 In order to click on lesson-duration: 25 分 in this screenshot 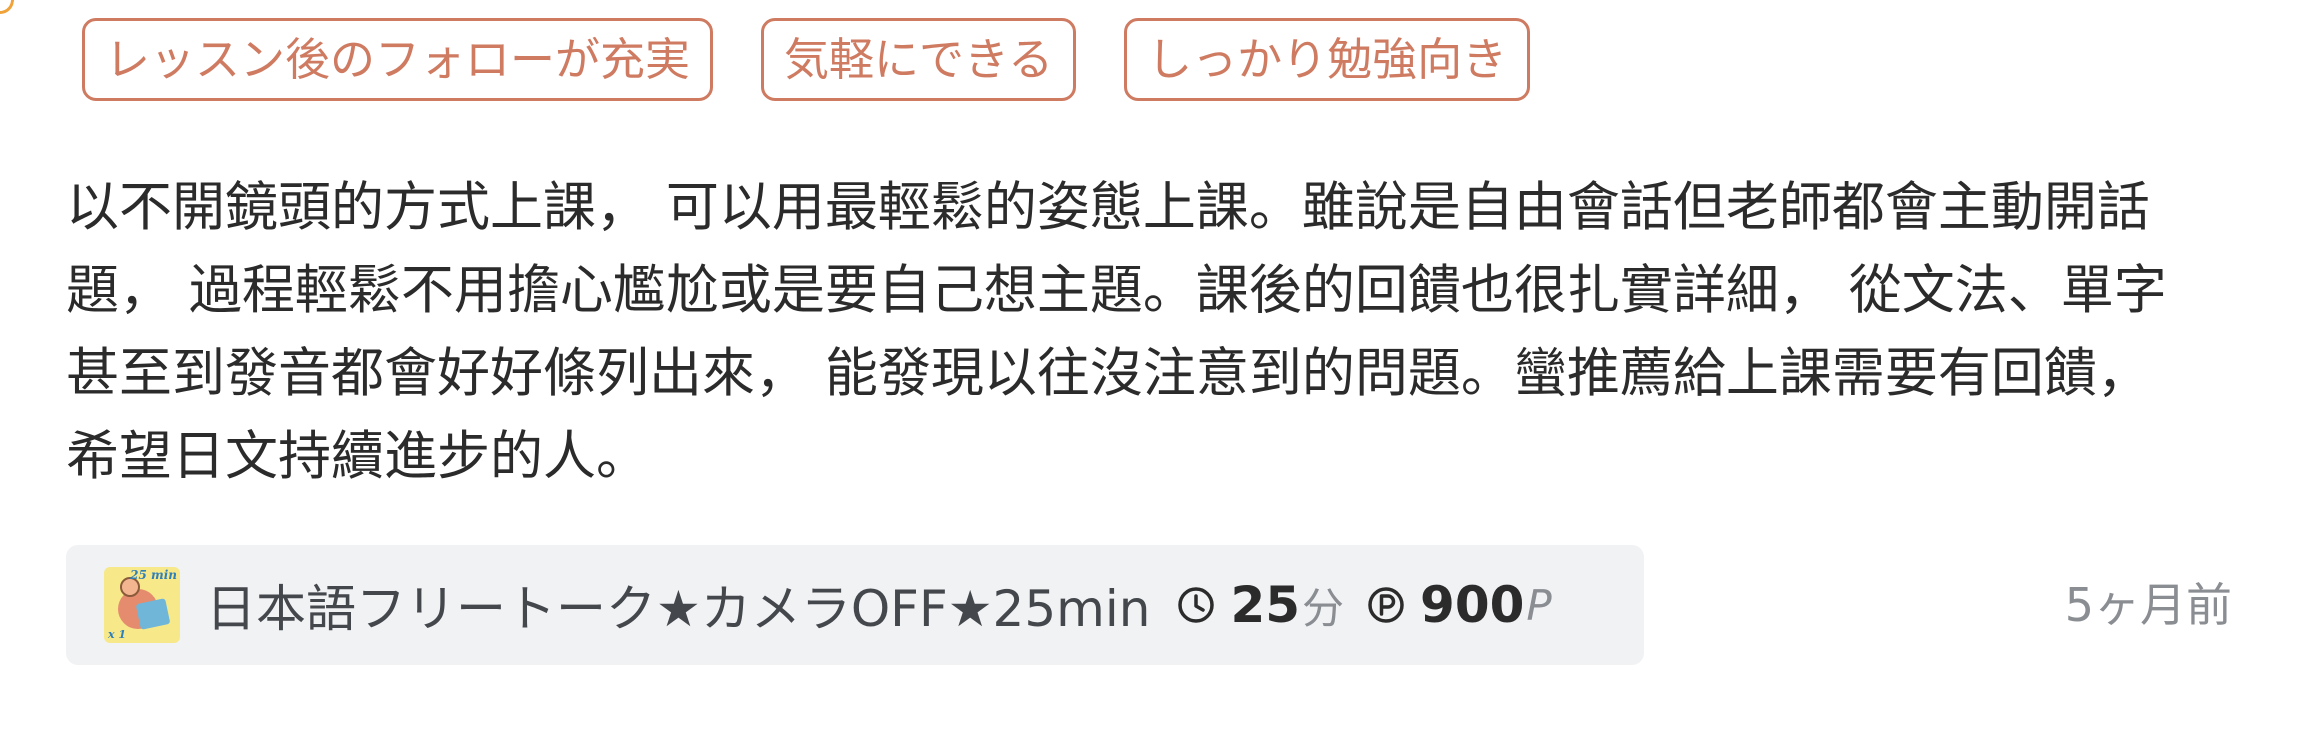, I will do `click(1271, 605)`.